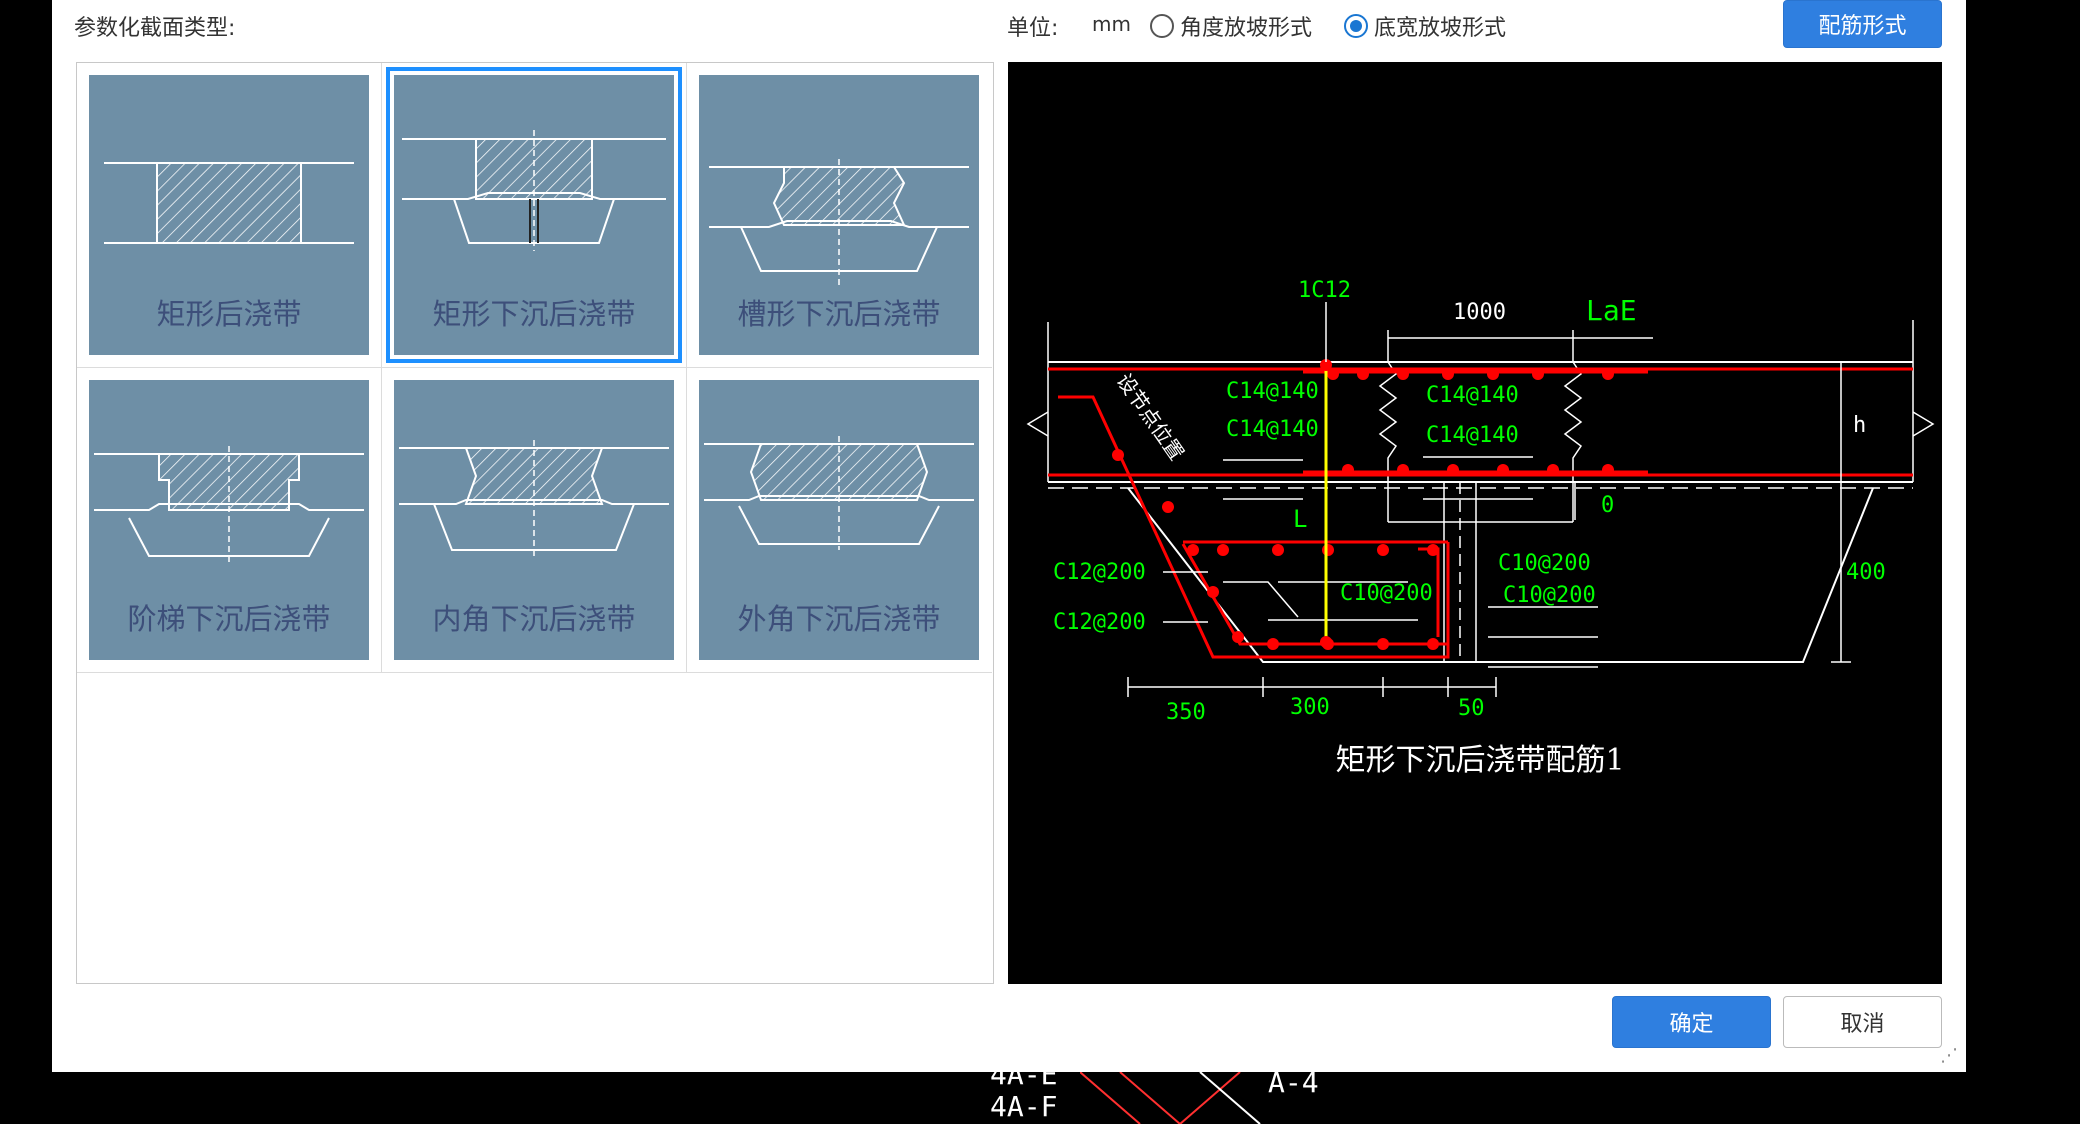 The width and height of the screenshot is (2080, 1124). Describe the element at coordinates (1024, 1106) in the screenshot. I see `bg-cad-text-b: 4A-F` at that location.